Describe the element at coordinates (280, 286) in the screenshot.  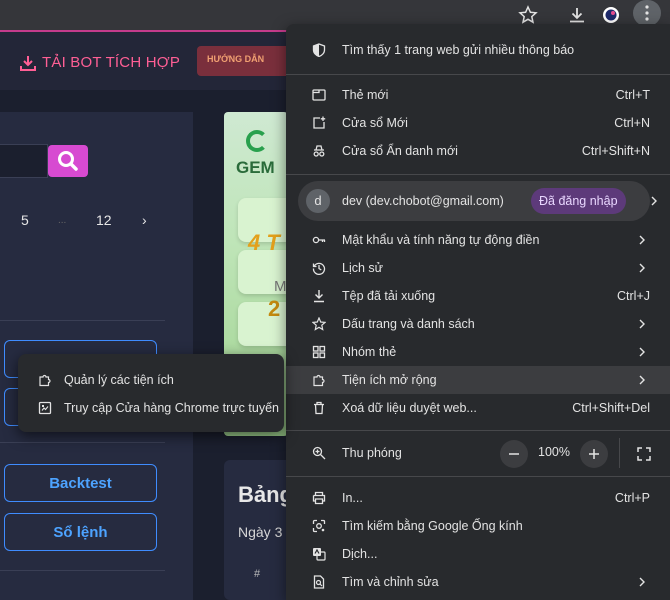
I see `banner-m-text: M` at that location.